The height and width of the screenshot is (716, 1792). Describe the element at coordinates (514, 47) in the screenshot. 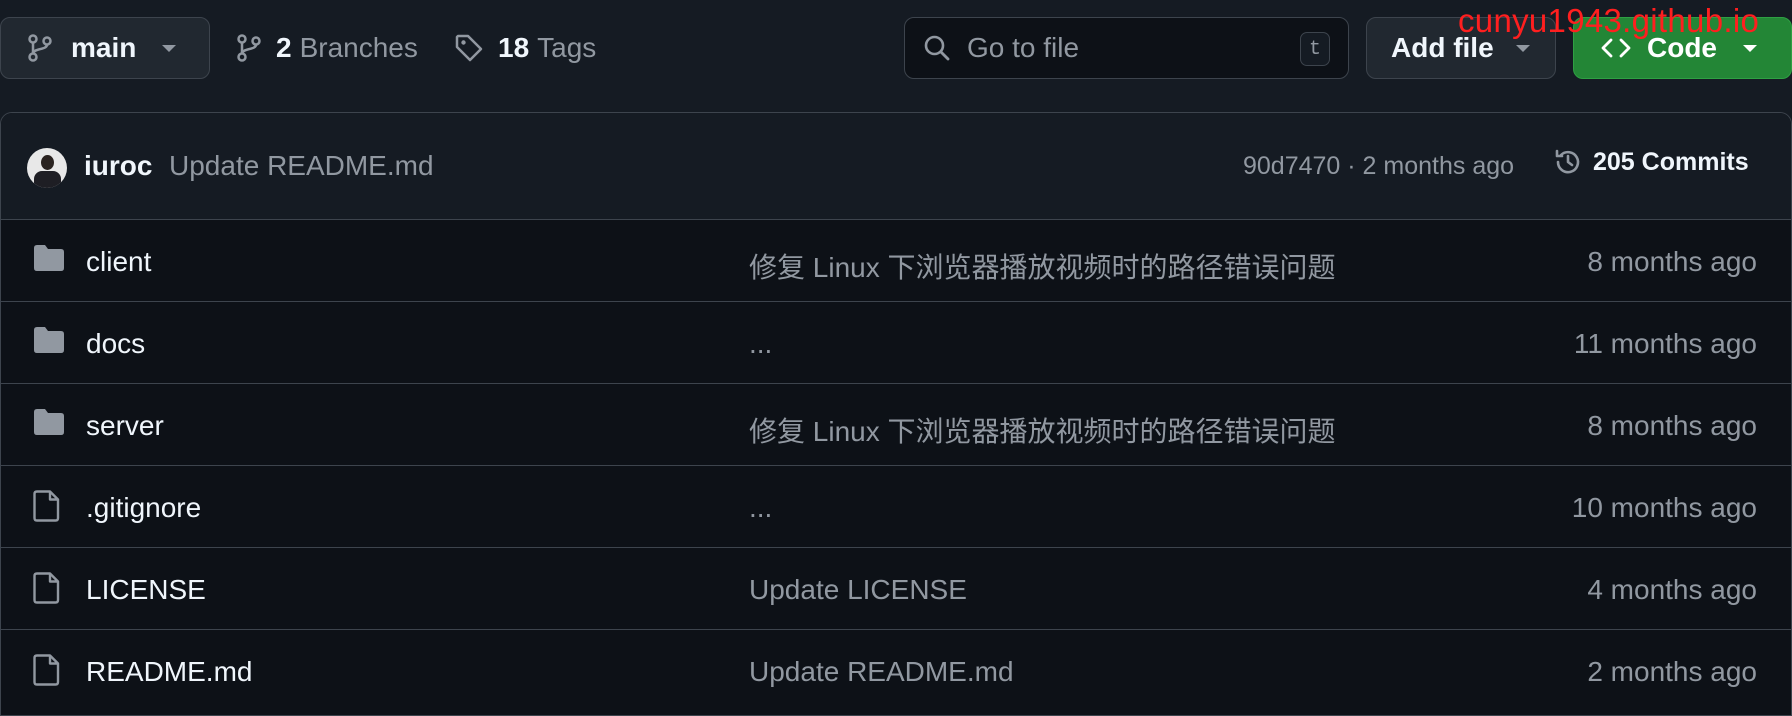

I see `tags-count: 18` at that location.